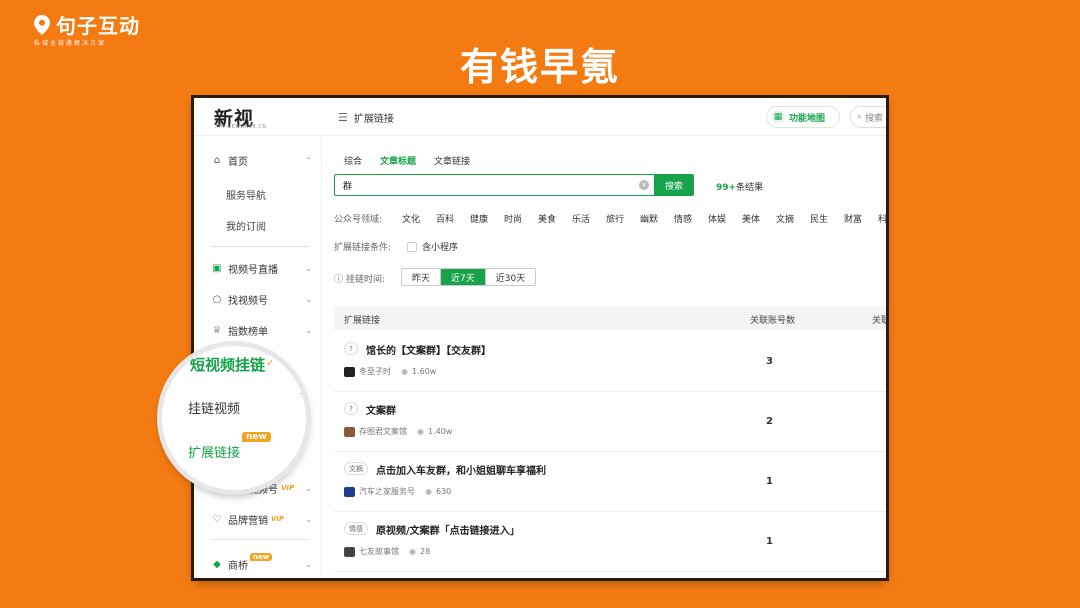 This screenshot has width=1080, height=608. I want to click on column-header-accounts: 关联账号数, so click(772, 319).